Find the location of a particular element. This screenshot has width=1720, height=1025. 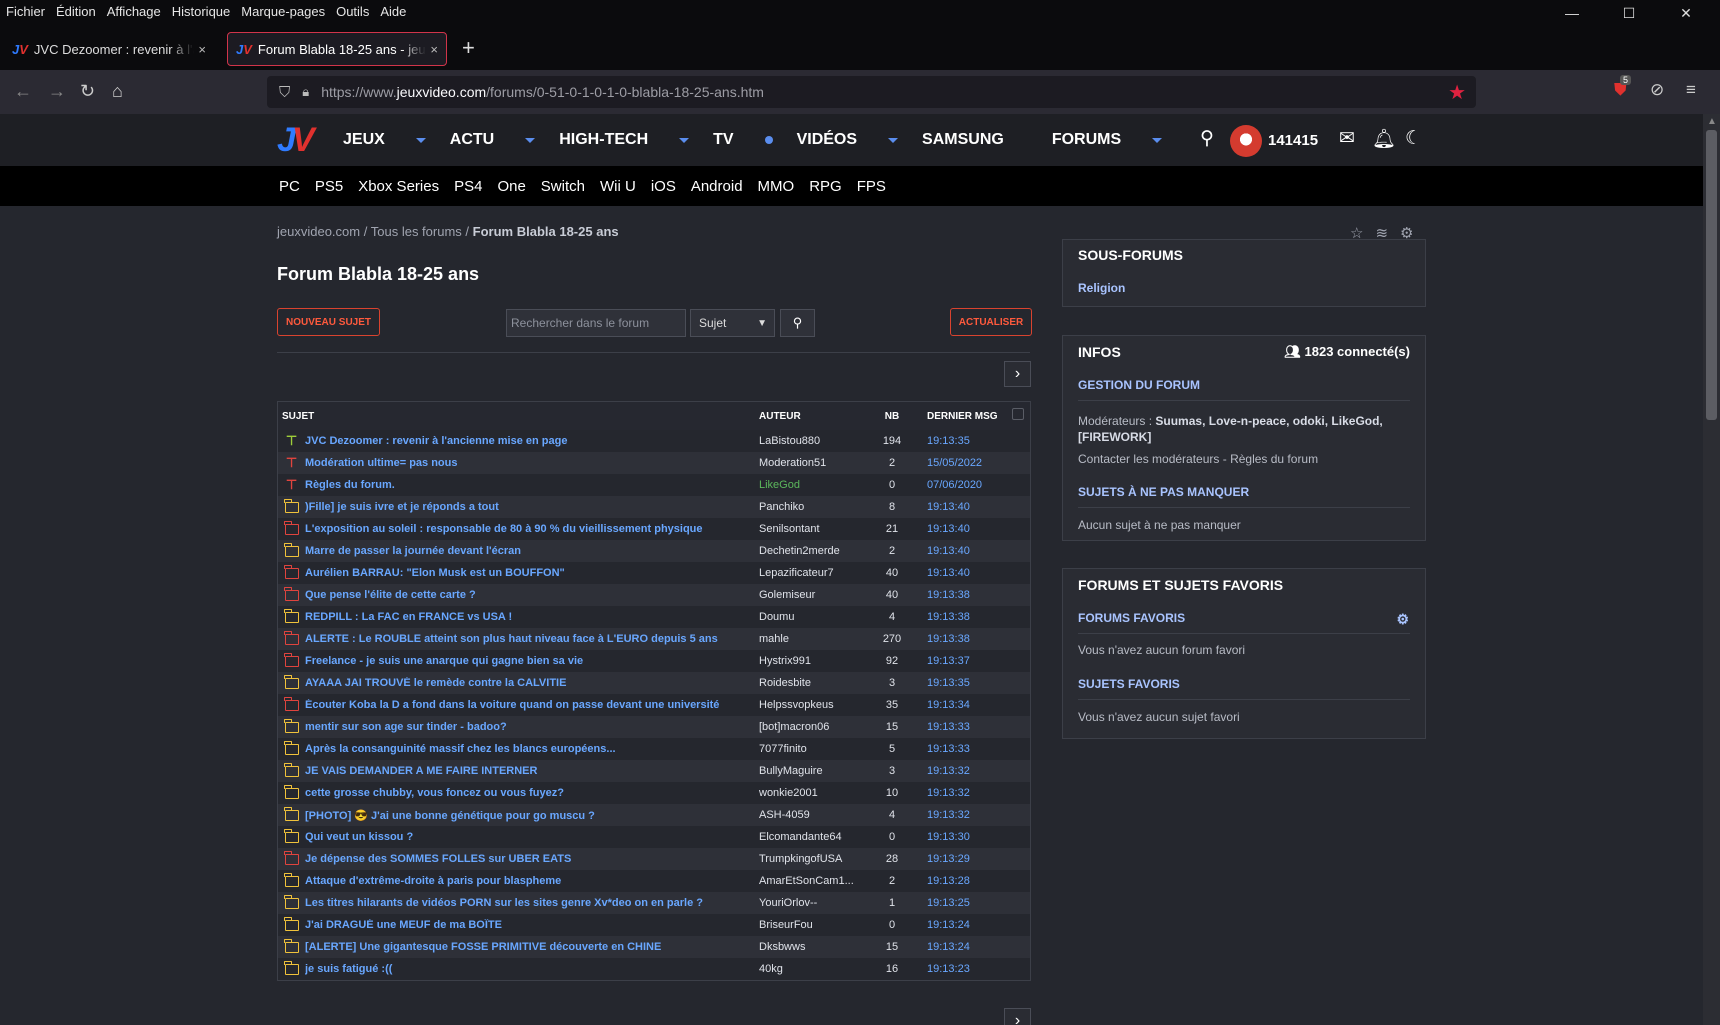

topic-last-msg: 19:13:23 is located at coordinates (962, 969).